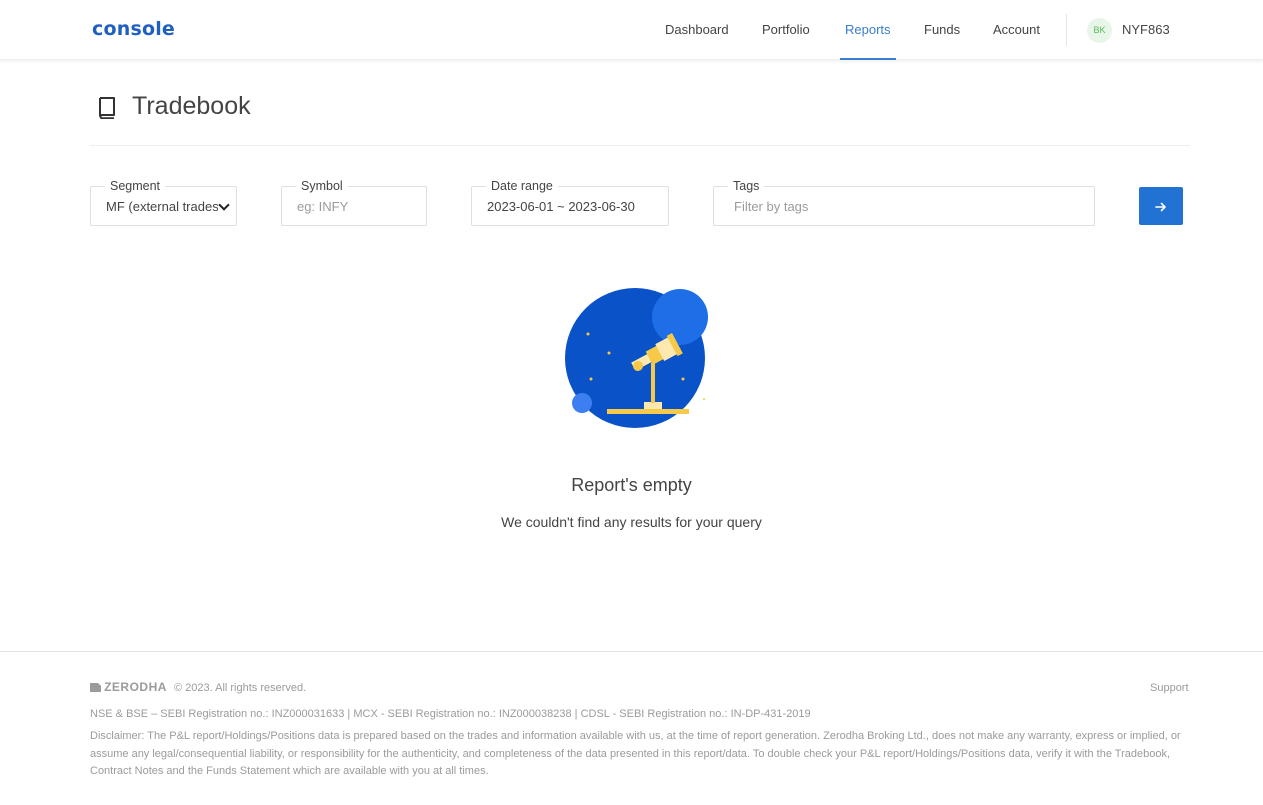 The height and width of the screenshot is (805, 1263). I want to click on symbol-input: Symbol eg: INFY, so click(354, 202).